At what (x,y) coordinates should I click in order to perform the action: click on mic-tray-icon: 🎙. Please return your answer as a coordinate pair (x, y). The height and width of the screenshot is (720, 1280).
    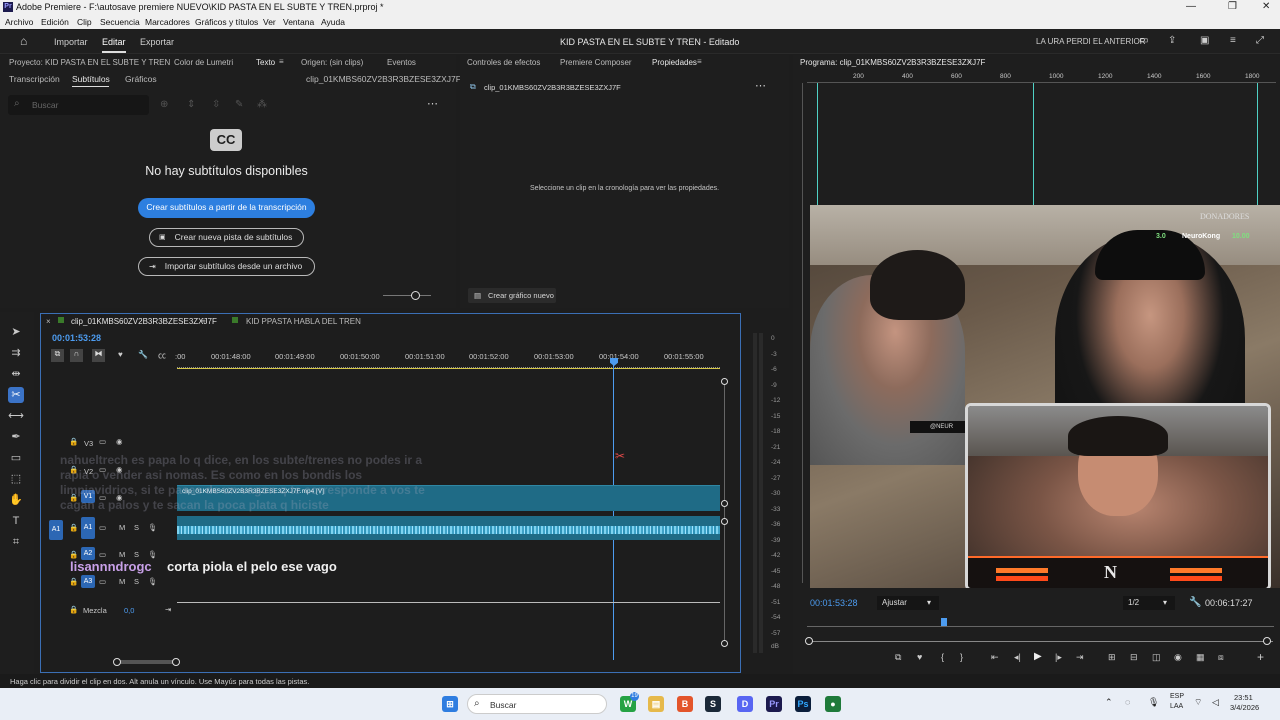
    Looking at the image, I should click on (1153, 702).